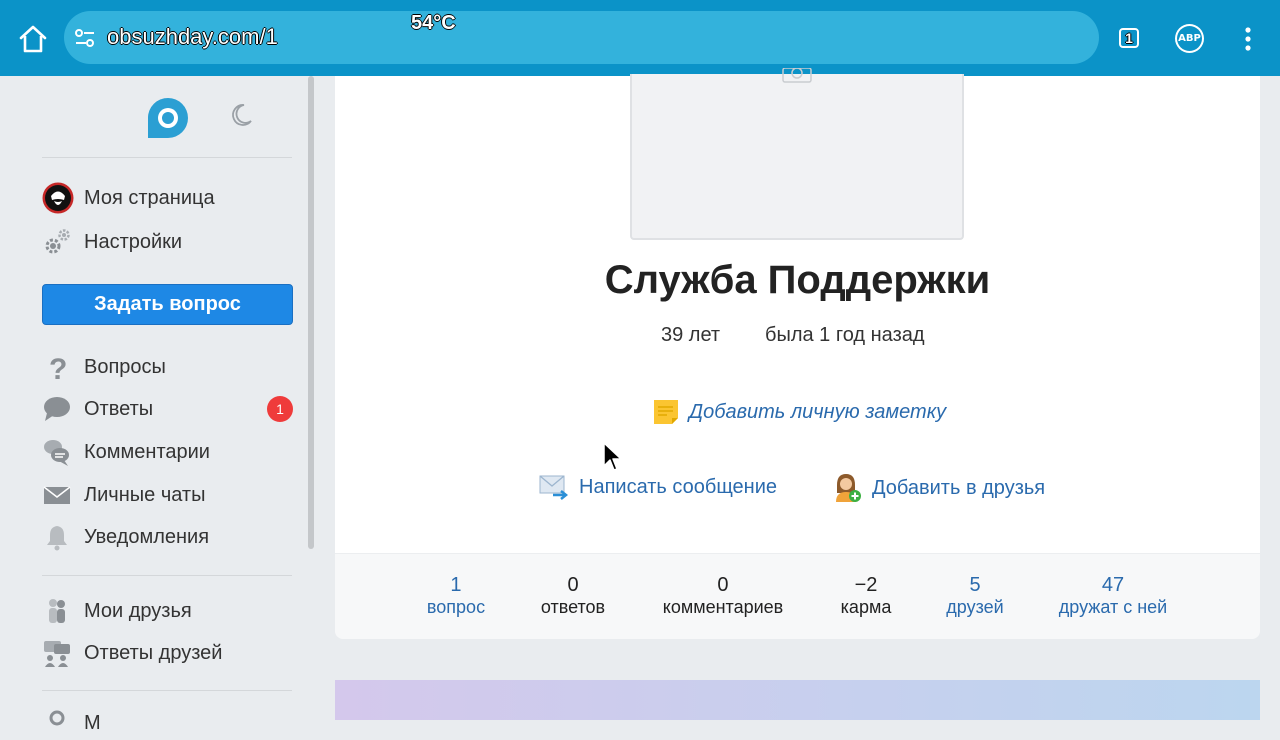 Image resolution: width=1280 pixels, height=740 pixels. I want to click on sidebar-item-label: Уведомления, so click(147, 536).